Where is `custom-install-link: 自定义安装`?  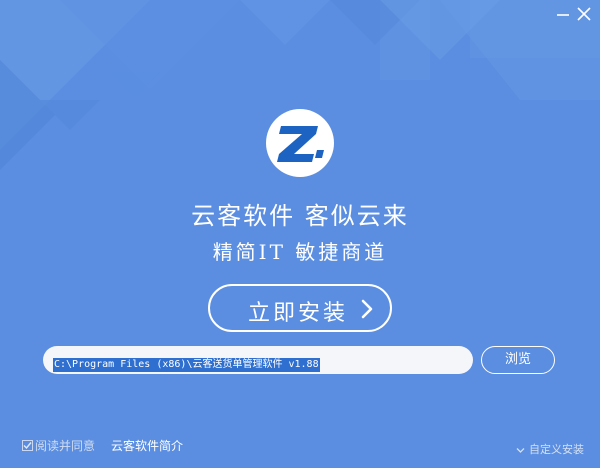
custom-install-link: 自定义安装 is located at coordinates (550, 449).